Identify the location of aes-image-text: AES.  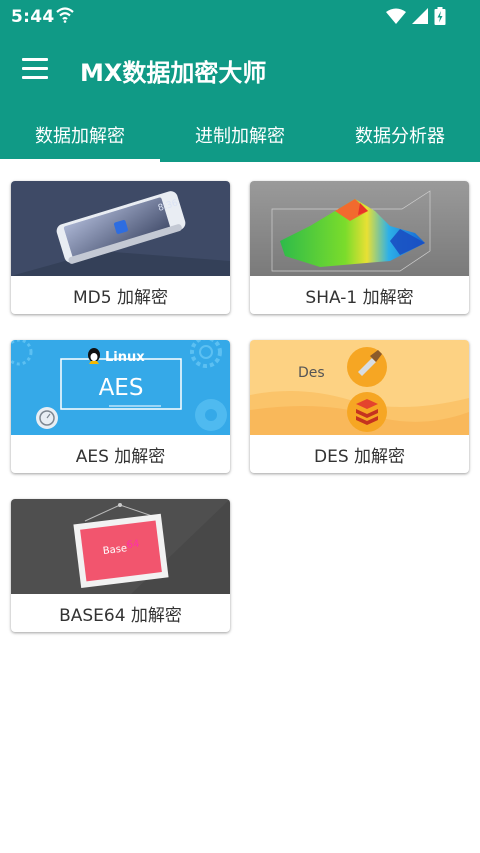
(121, 388).